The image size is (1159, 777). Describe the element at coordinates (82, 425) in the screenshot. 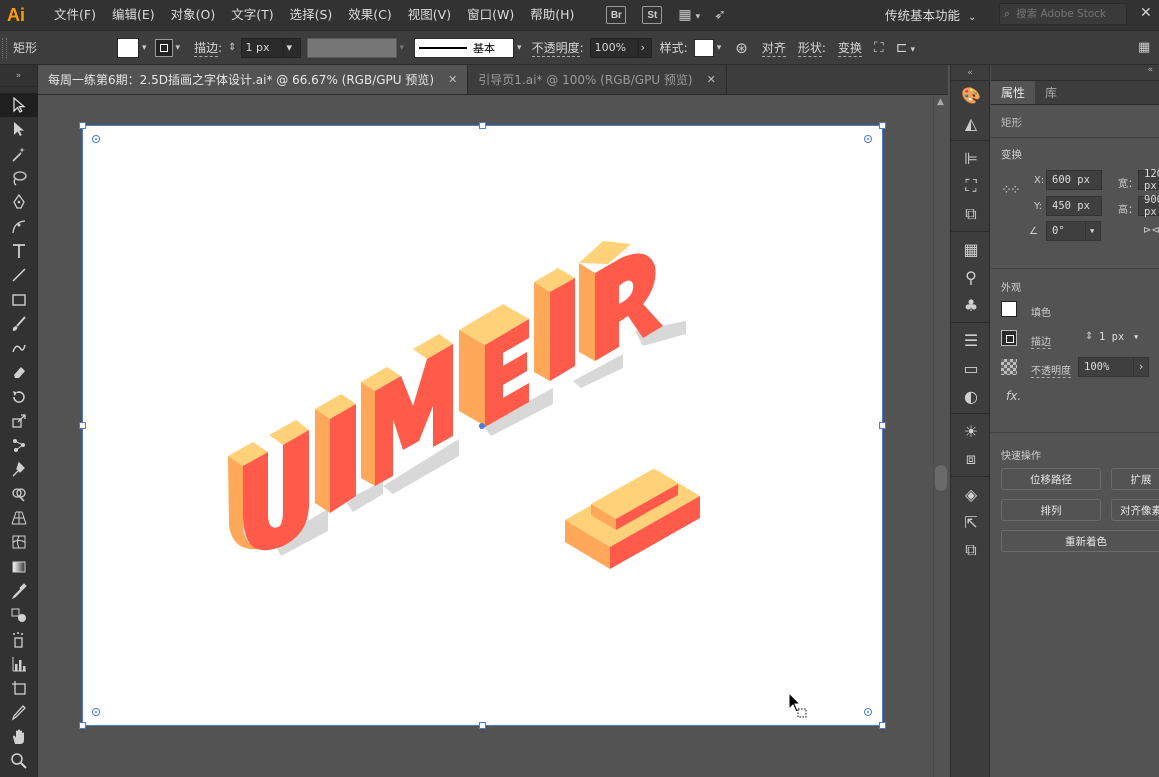

I see `resize-handle-left` at that location.